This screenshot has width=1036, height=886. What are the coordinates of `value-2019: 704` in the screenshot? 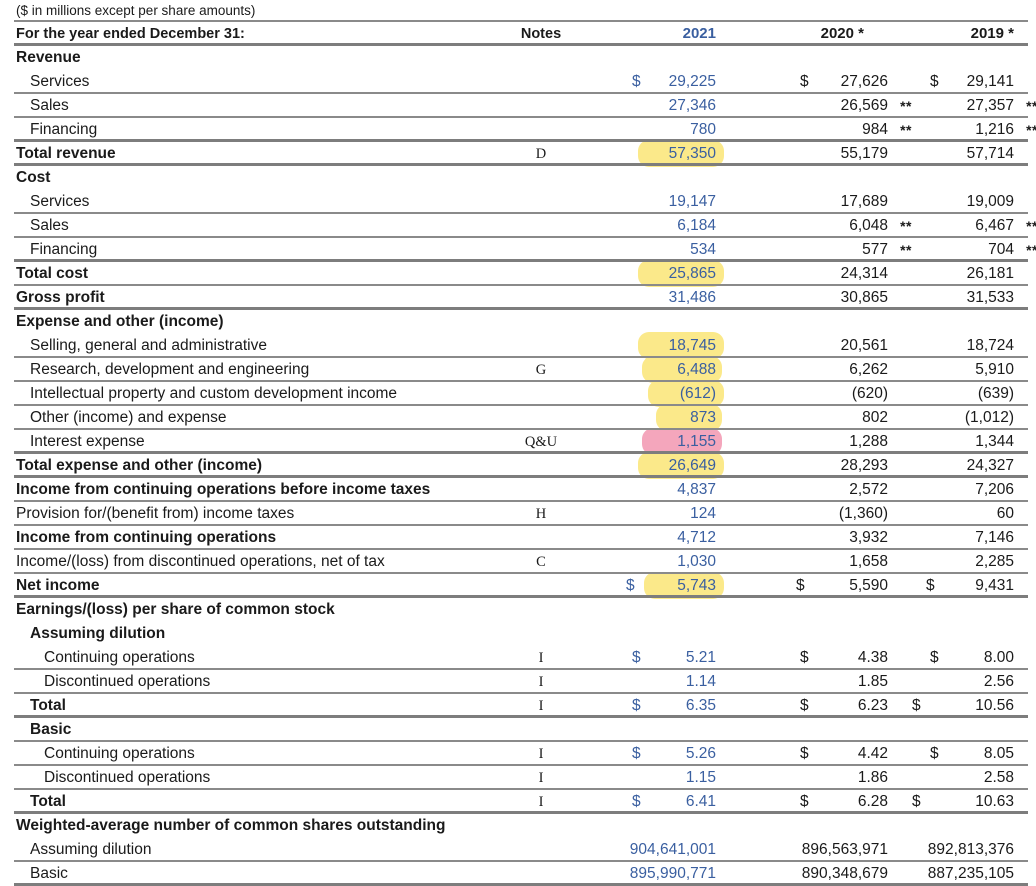 It's located at (1001, 249).